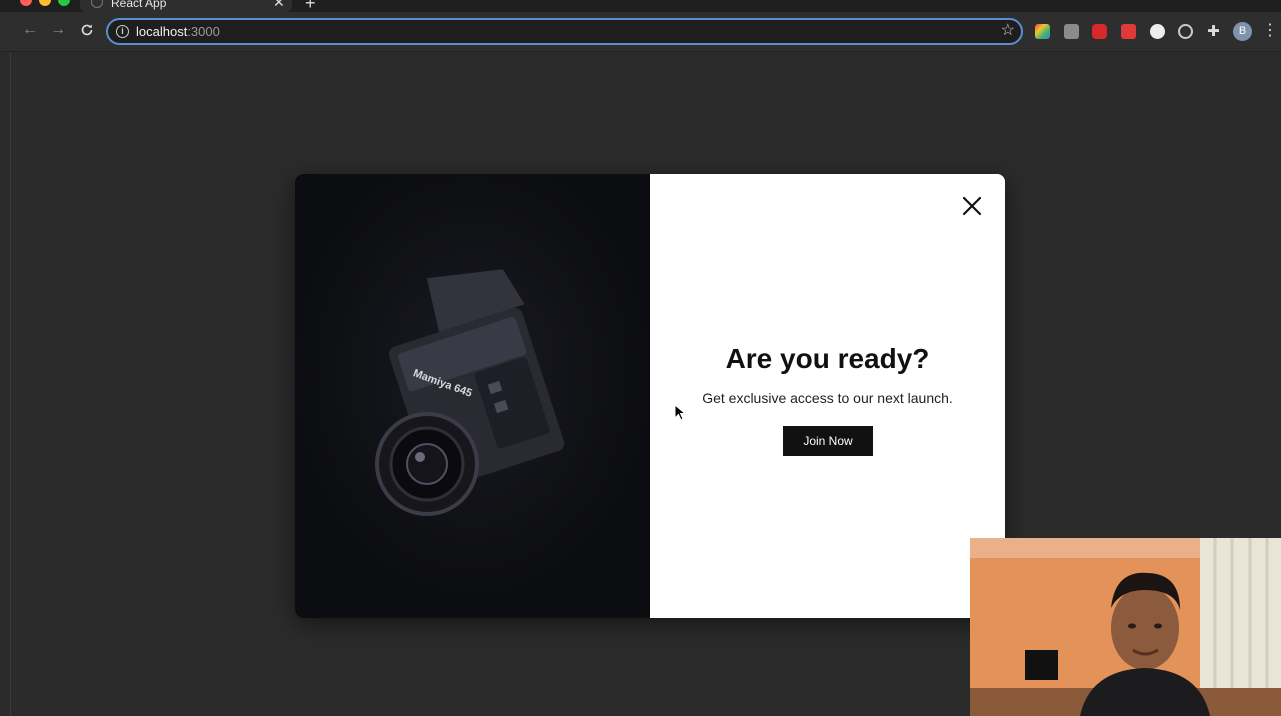 The width and height of the screenshot is (1281, 716). I want to click on page-divider, so click(10, 384).